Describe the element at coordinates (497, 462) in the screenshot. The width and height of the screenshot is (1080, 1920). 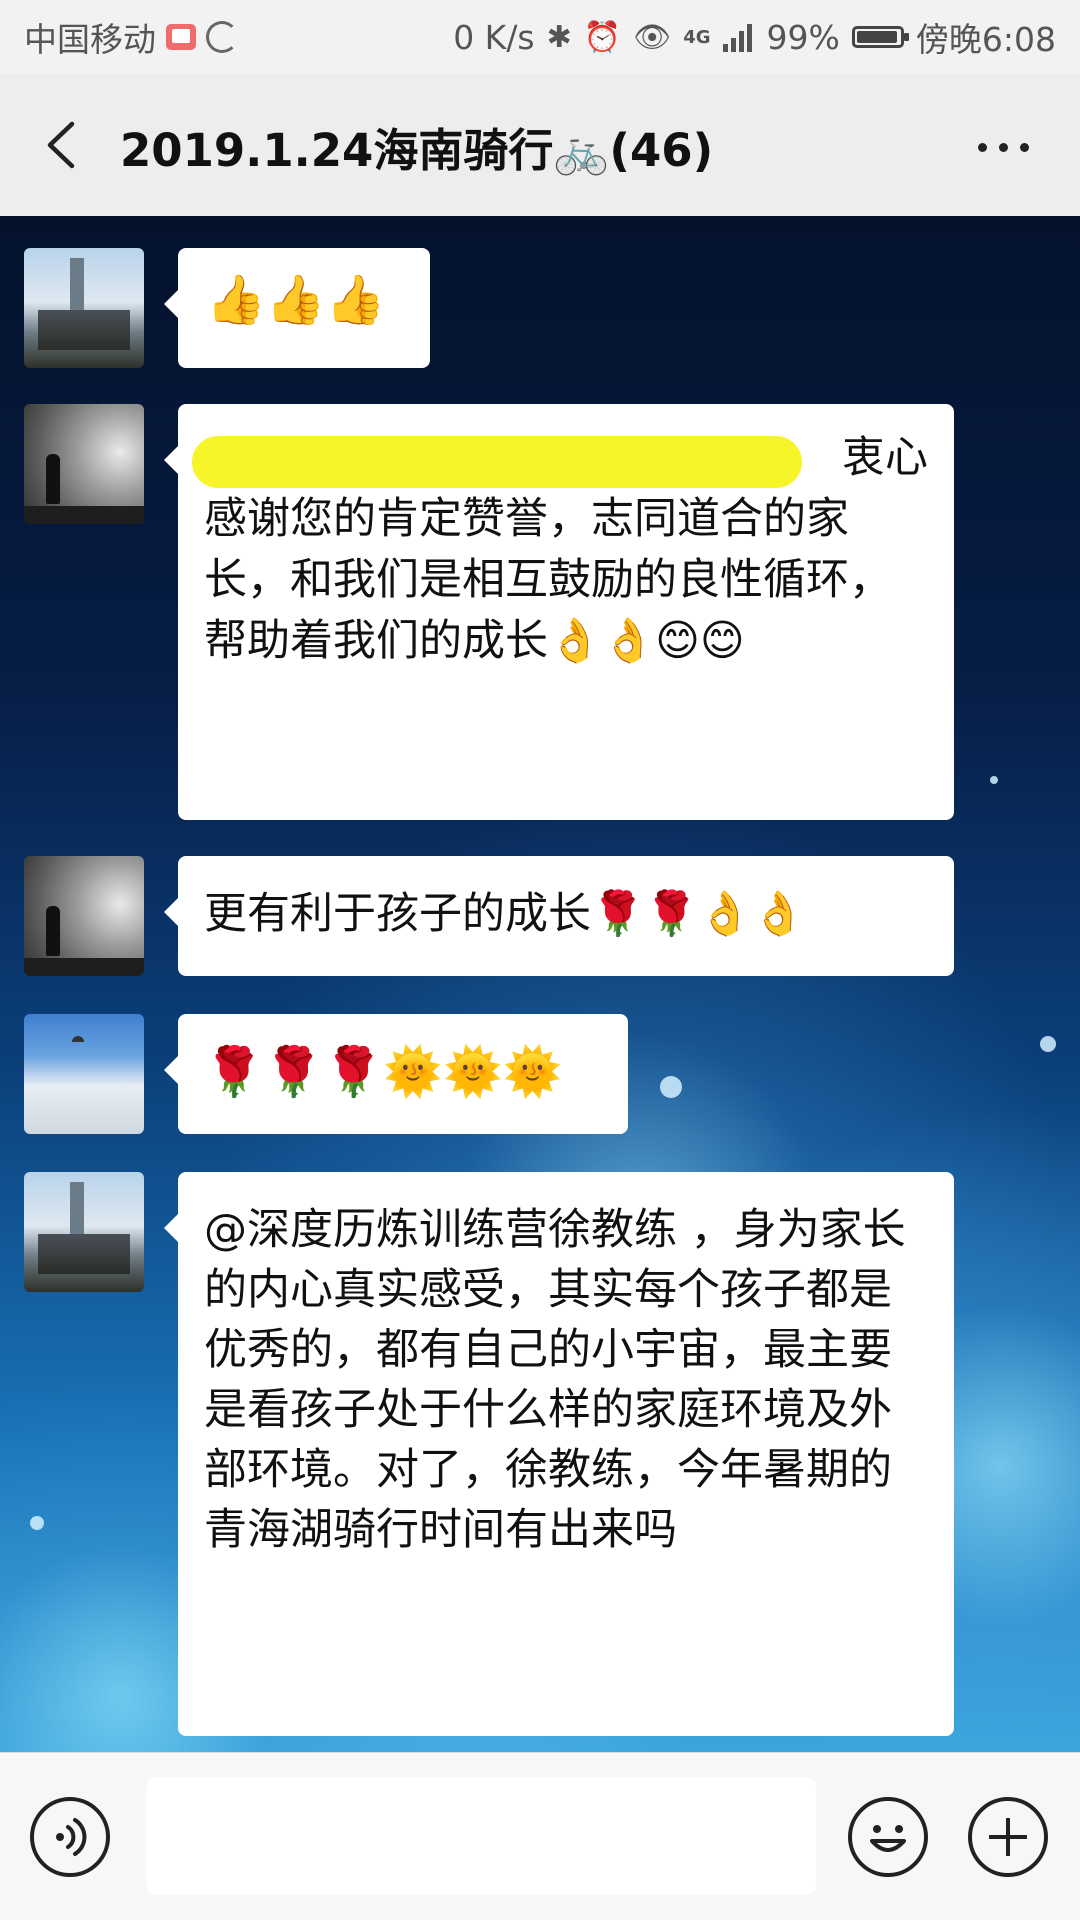
I see `redacted-mention-highlight` at that location.